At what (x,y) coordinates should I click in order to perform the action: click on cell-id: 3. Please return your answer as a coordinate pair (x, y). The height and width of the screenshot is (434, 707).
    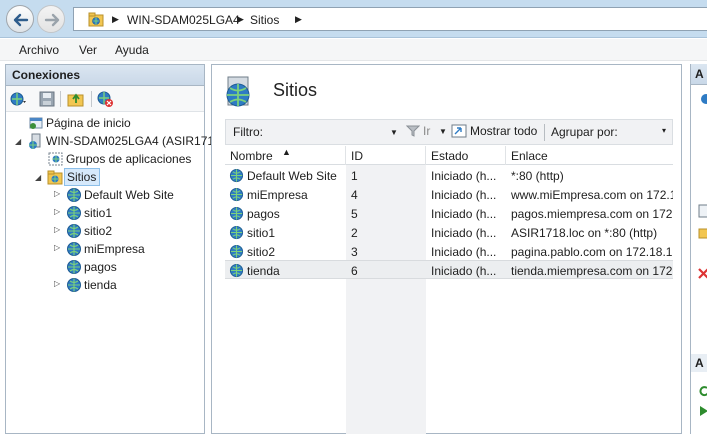
    Looking at the image, I should click on (354, 252).